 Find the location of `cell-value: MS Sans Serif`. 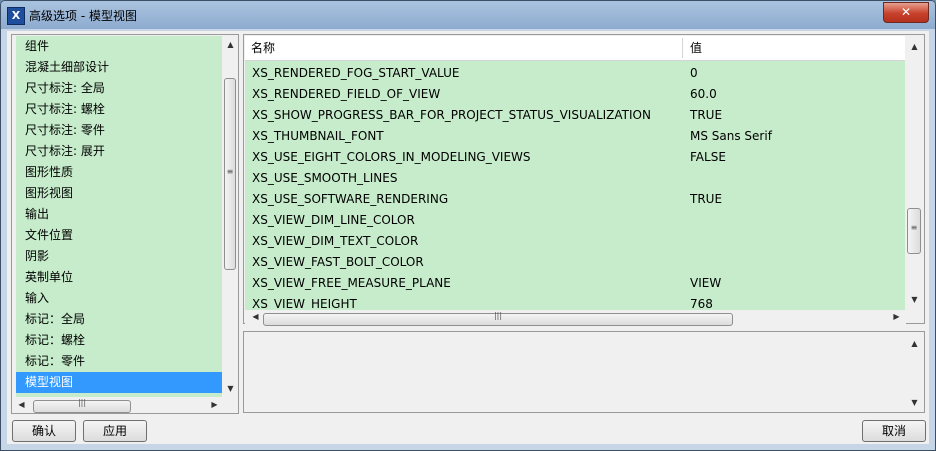

cell-value: MS Sans Serif is located at coordinates (731, 136).